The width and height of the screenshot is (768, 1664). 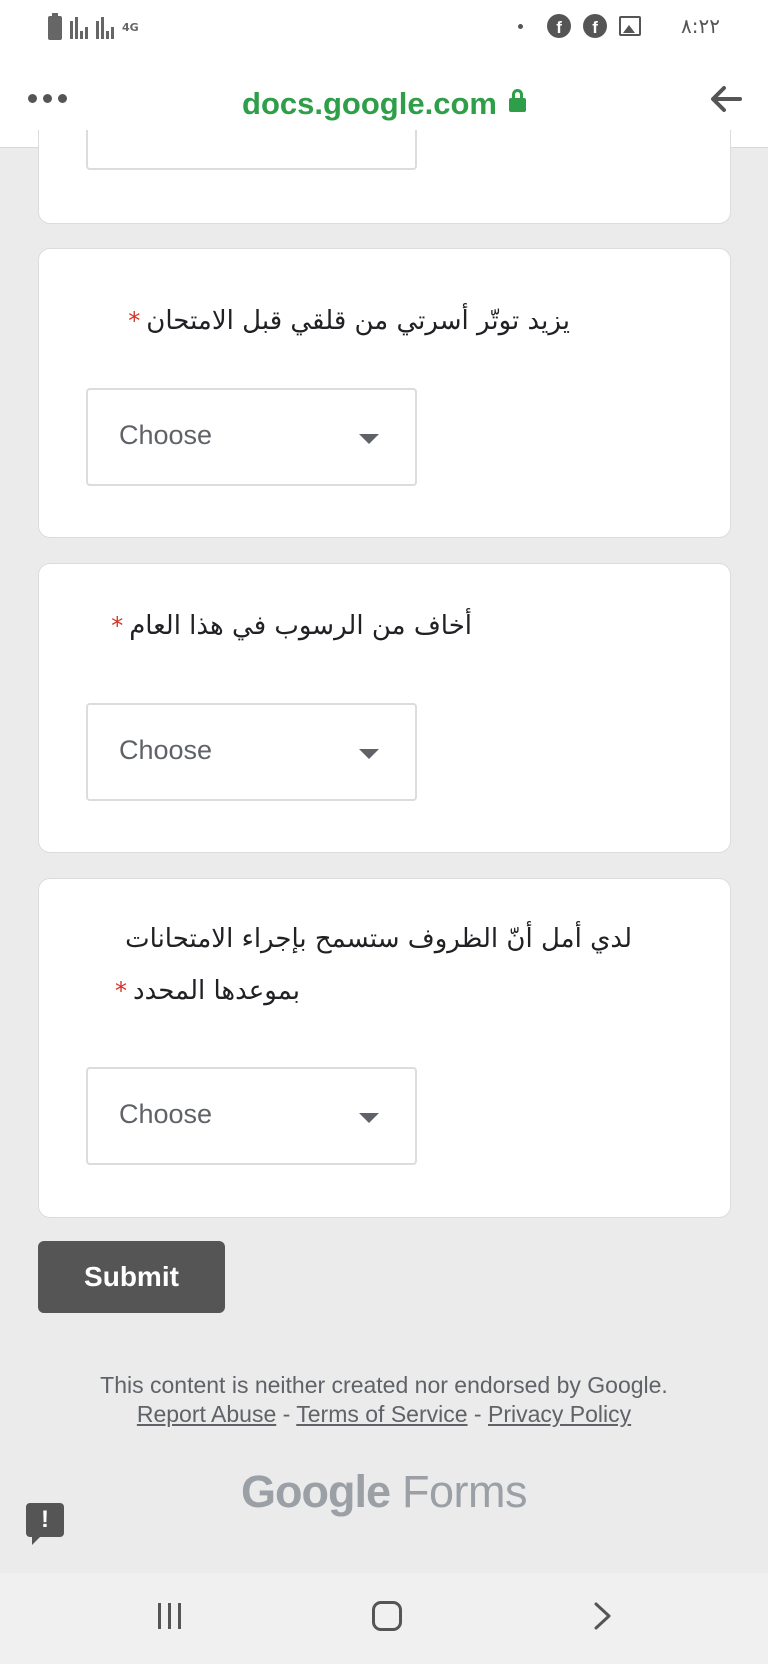 I want to click on question-title: أخاف من الرسوب في هذا العام*, so click(x=291, y=626).